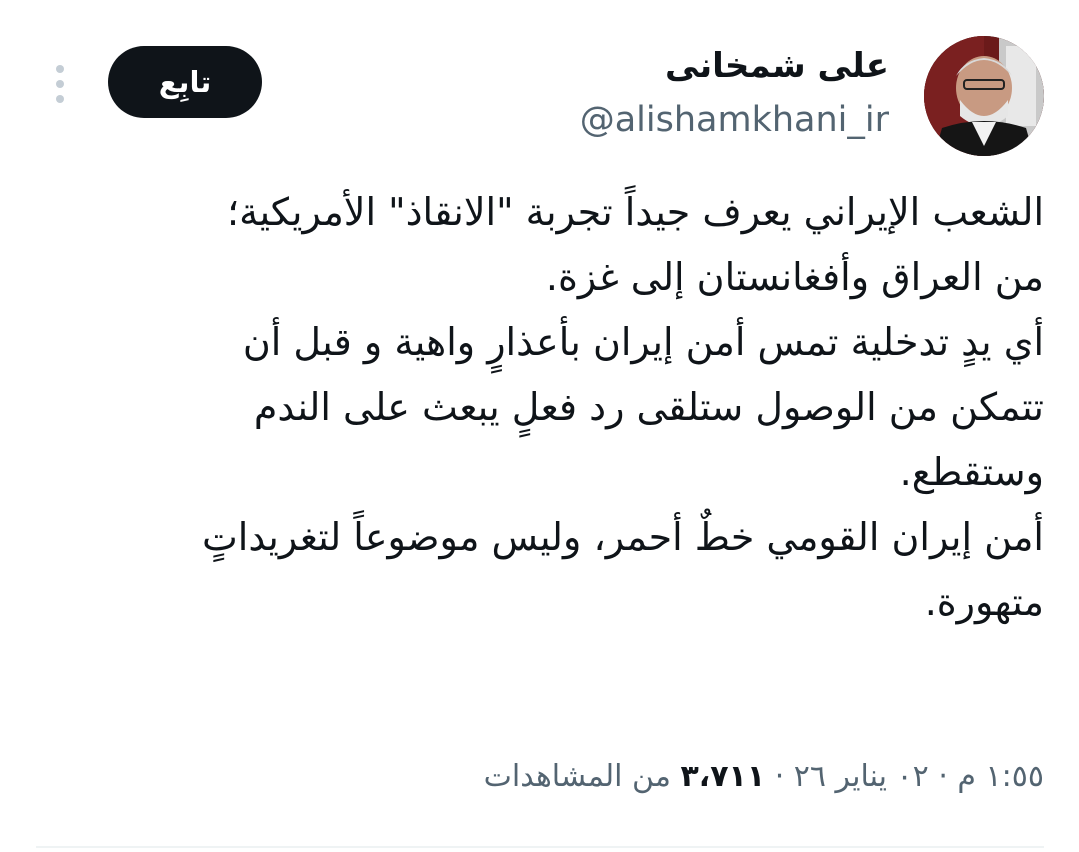 The width and height of the screenshot is (1079, 852). What do you see at coordinates (679, 66) in the screenshot?
I see `author-name: علی شمخانی` at bounding box center [679, 66].